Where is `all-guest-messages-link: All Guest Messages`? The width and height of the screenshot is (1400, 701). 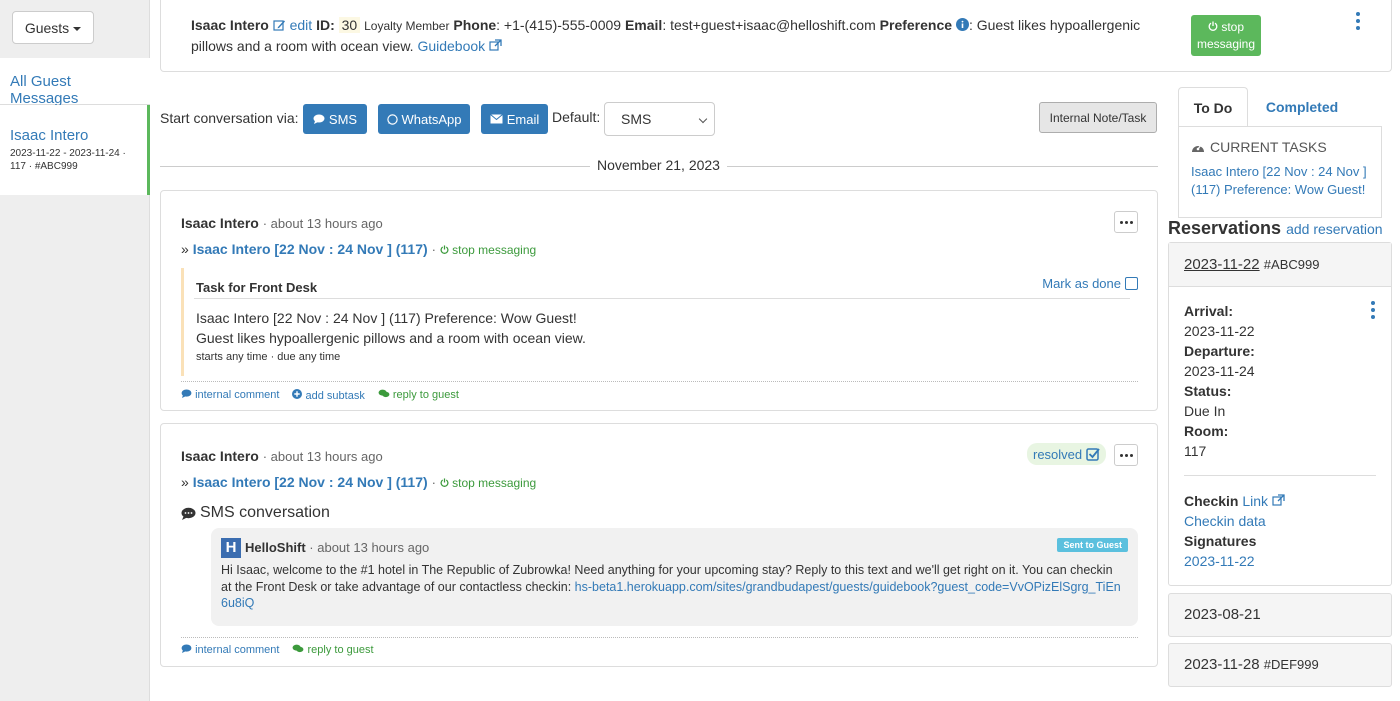
all-guest-messages-link: All Guest Messages is located at coordinates (75, 82).